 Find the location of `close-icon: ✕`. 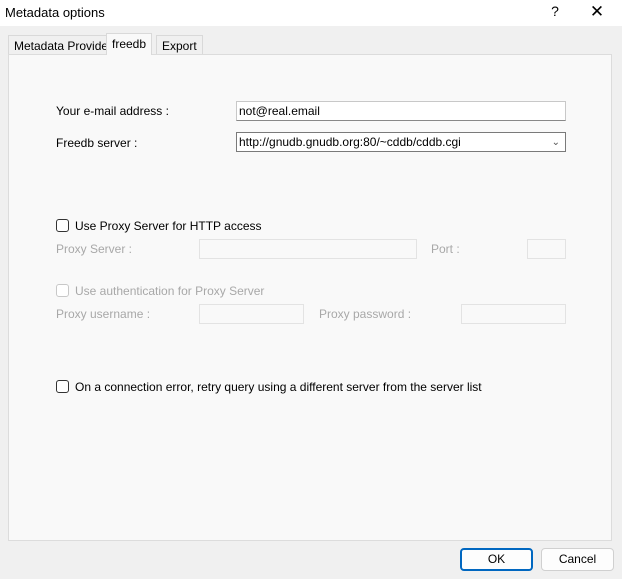

close-icon: ✕ is located at coordinates (597, 12).